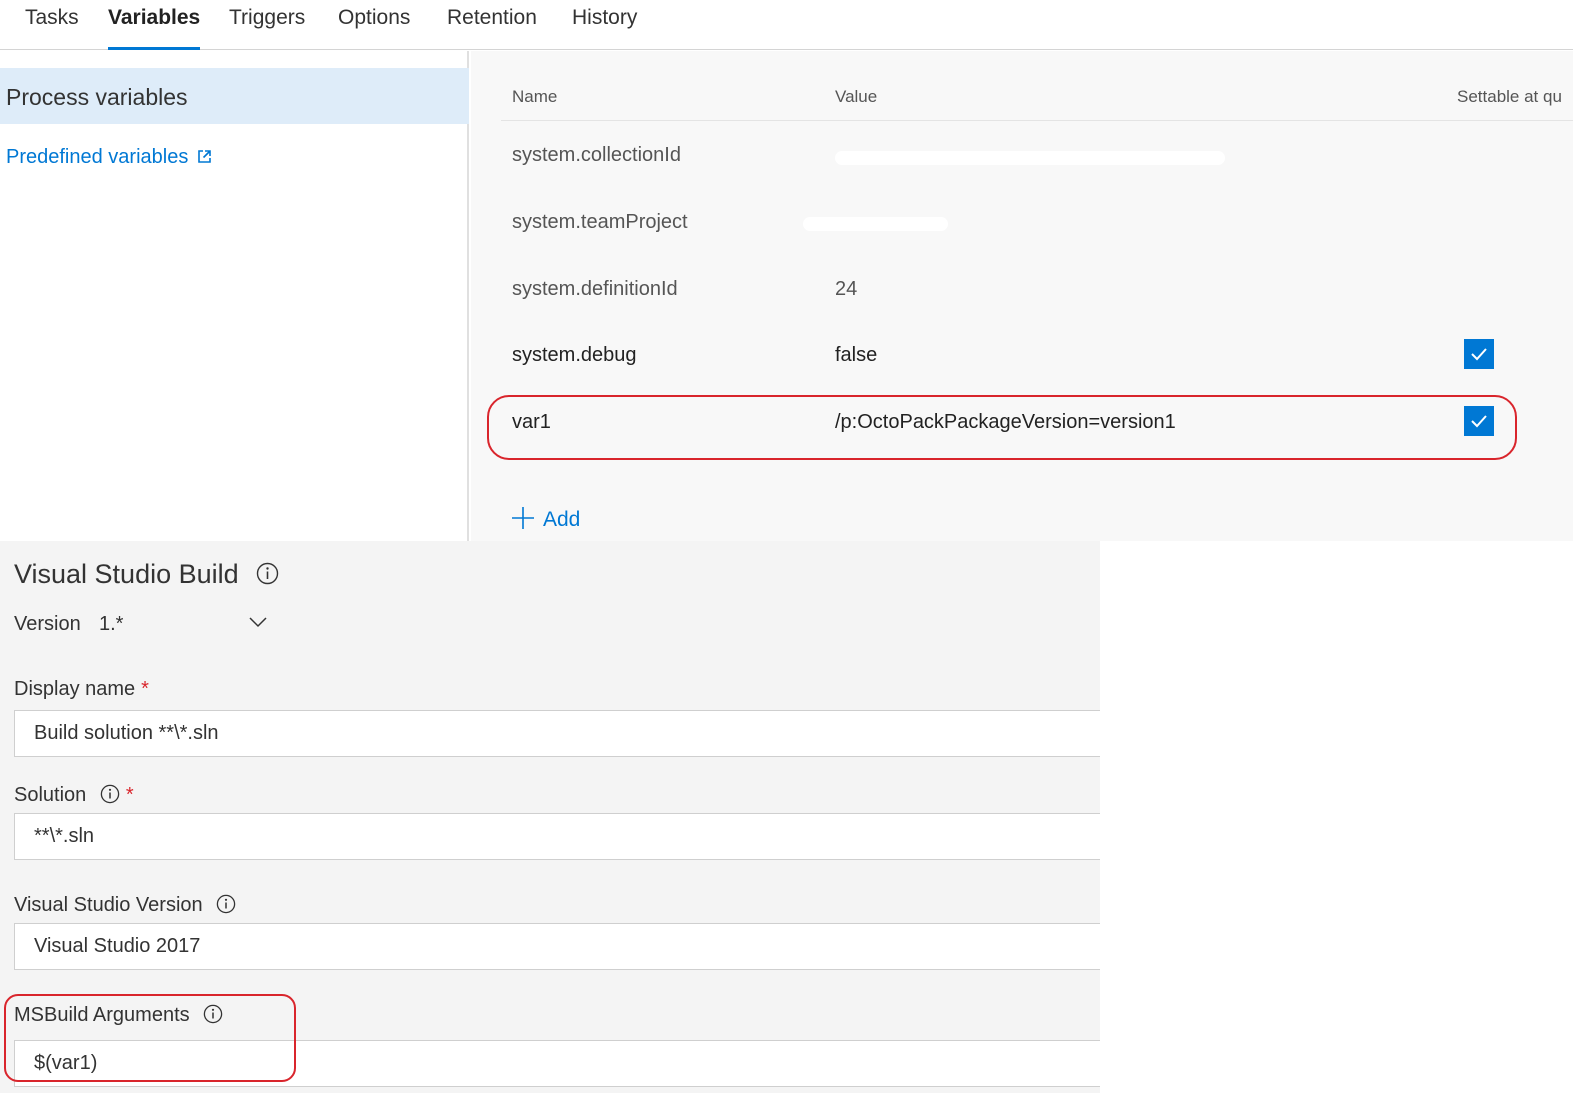 This screenshot has height=1093, width=1573. Describe the element at coordinates (557, 836) in the screenshot. I see `solution-field: **\*.sln` at that location.